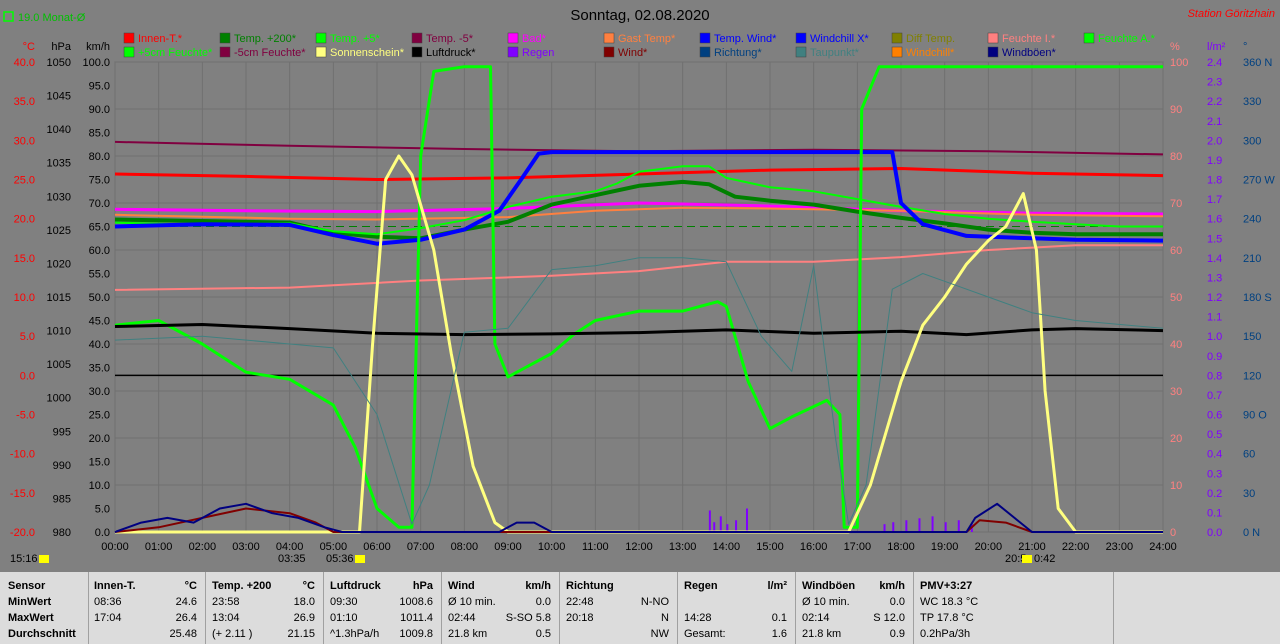  Describe the element at coordinates (1252, 220) in the screenshot. I see `direction-axis-tick: 240` at that location.